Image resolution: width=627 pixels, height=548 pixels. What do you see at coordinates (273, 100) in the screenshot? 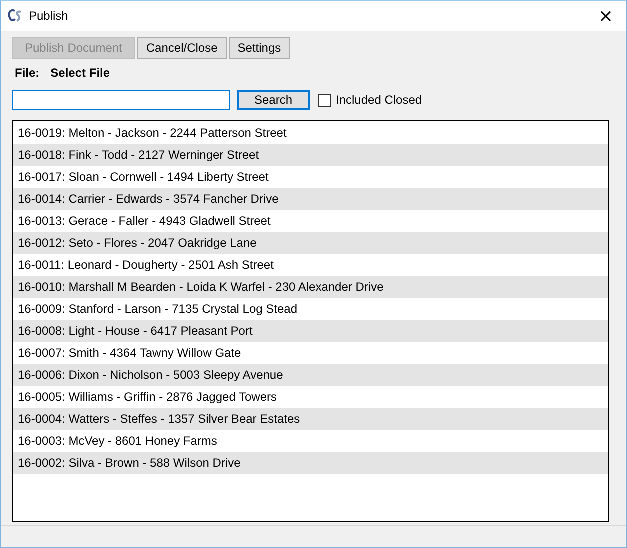
I see `search-button: Search` at bounding box center [273, 100].